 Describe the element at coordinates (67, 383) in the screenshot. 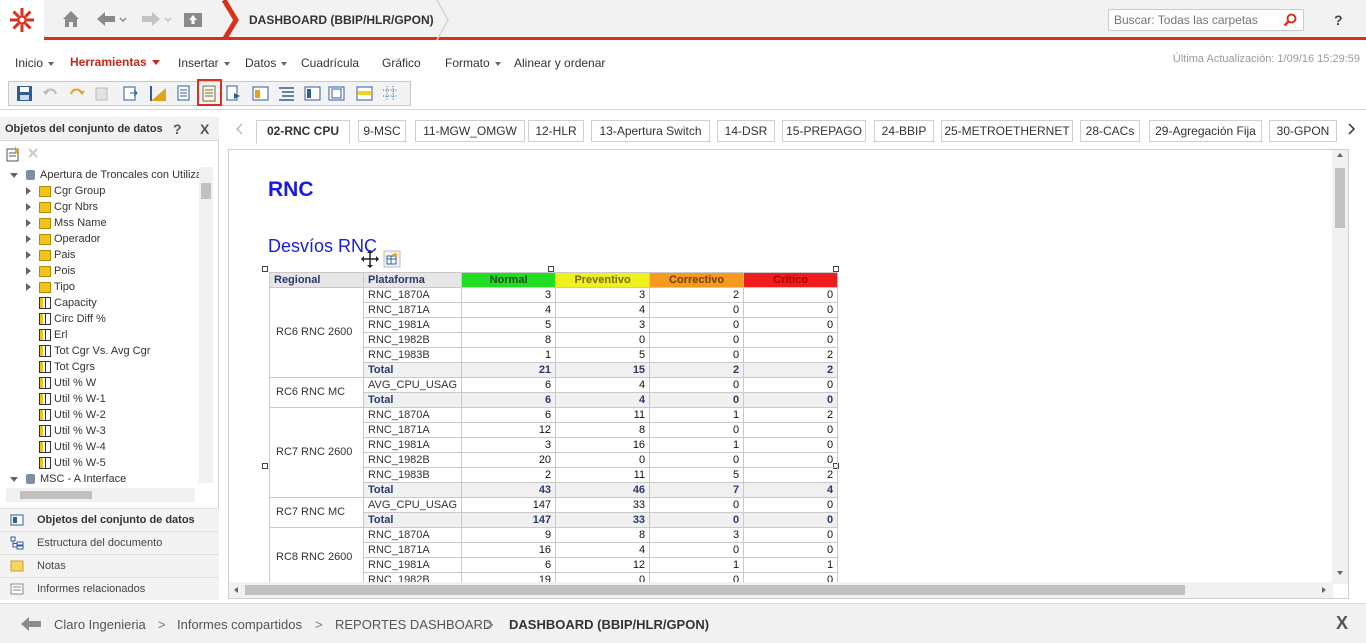

I see `tree-measure-node: Util % W` at that location.